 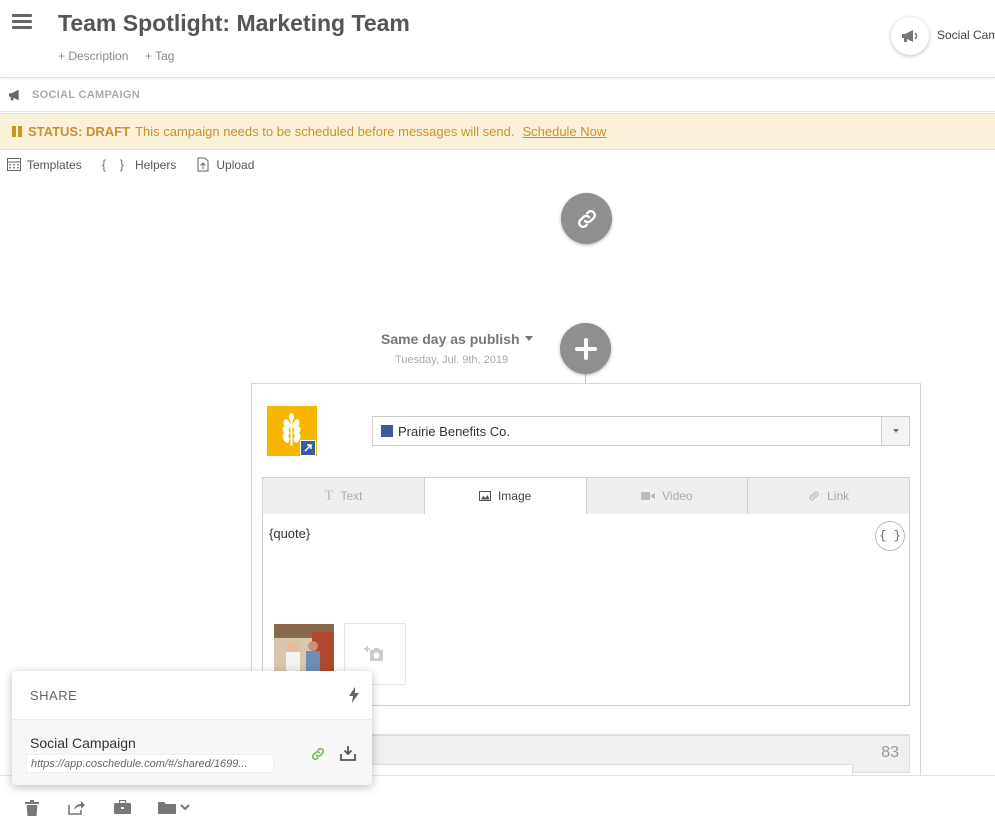 I want to click on timing-label: Same day as publish, so click(x=450, y=339).